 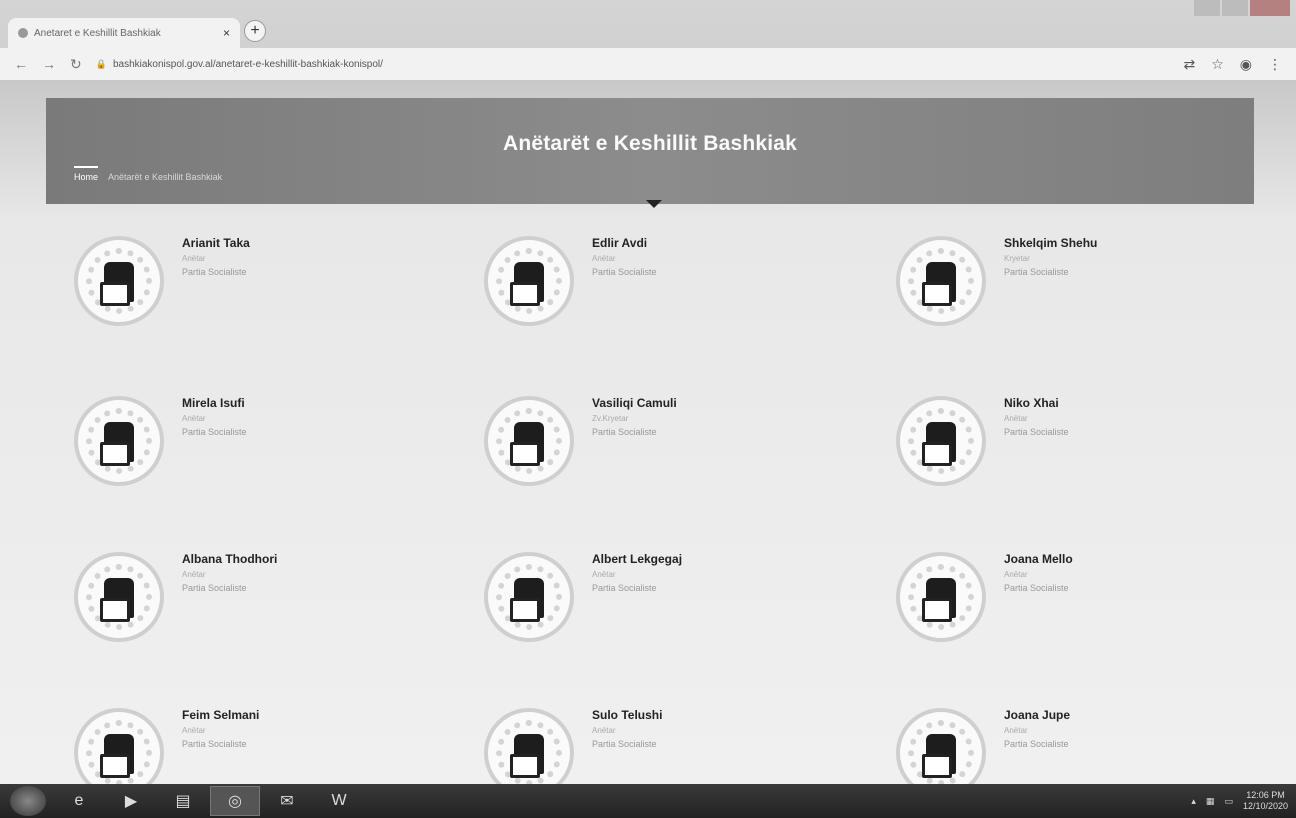 I want to click on member-name: Albert Lekgegaj, so click(x=637, y=559).